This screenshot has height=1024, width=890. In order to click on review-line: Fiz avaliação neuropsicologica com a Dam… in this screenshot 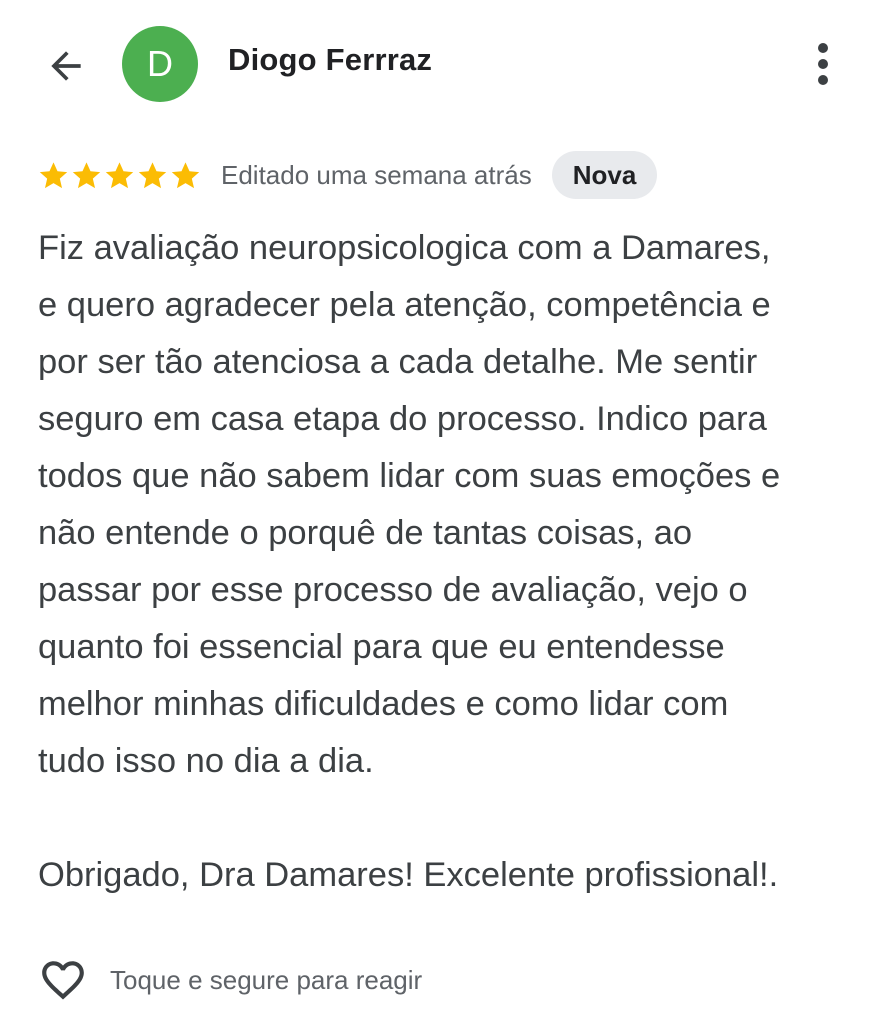, I will do `click(404, 248)`.